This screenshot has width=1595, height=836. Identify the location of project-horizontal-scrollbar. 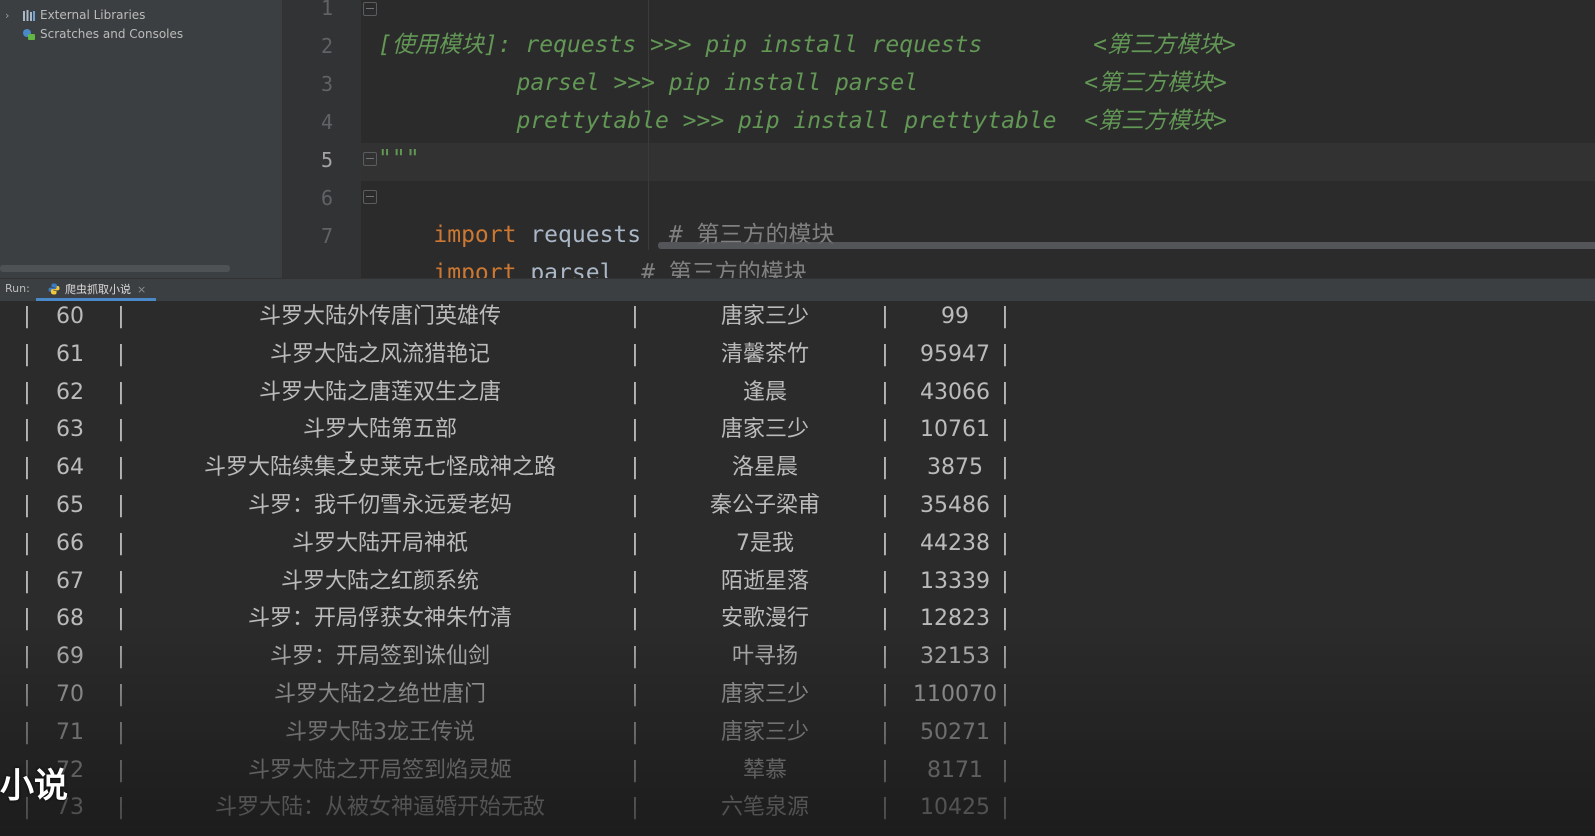
(115, 268).